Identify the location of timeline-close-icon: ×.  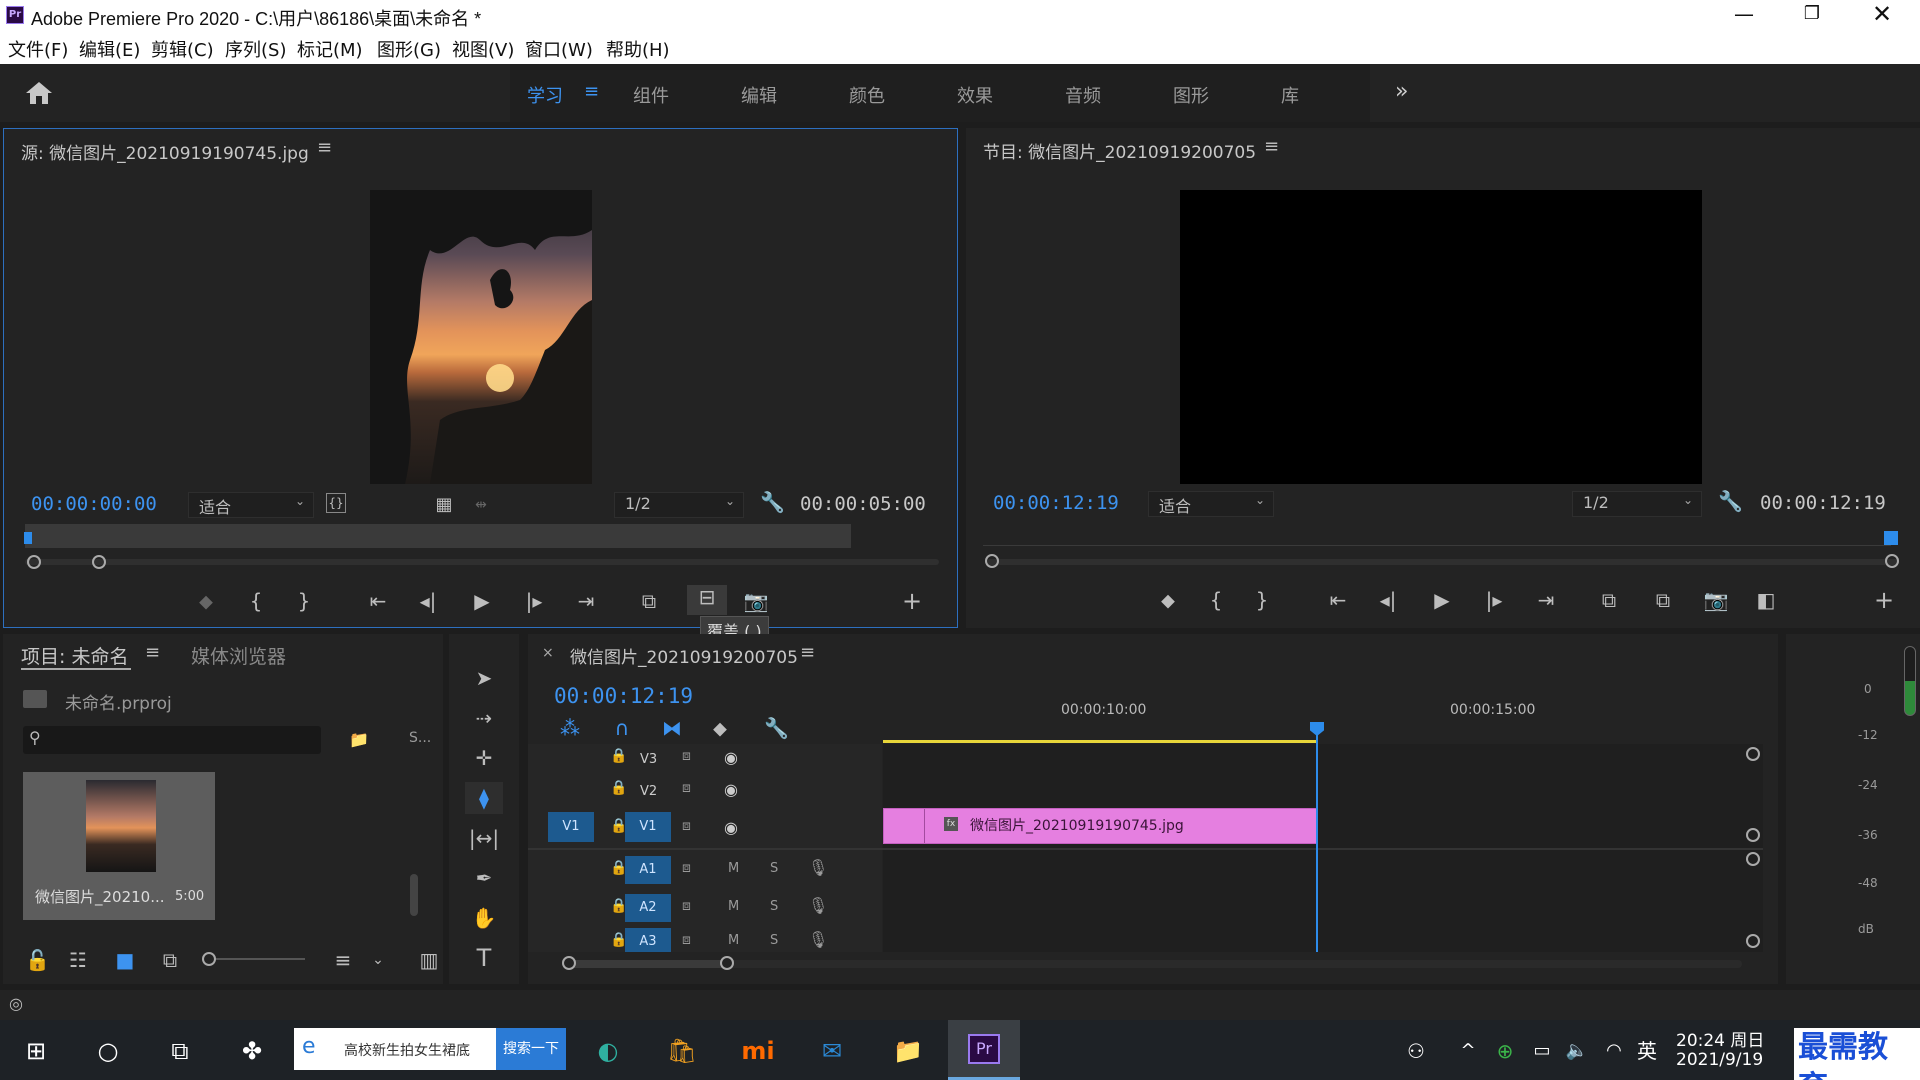
(548, 653).